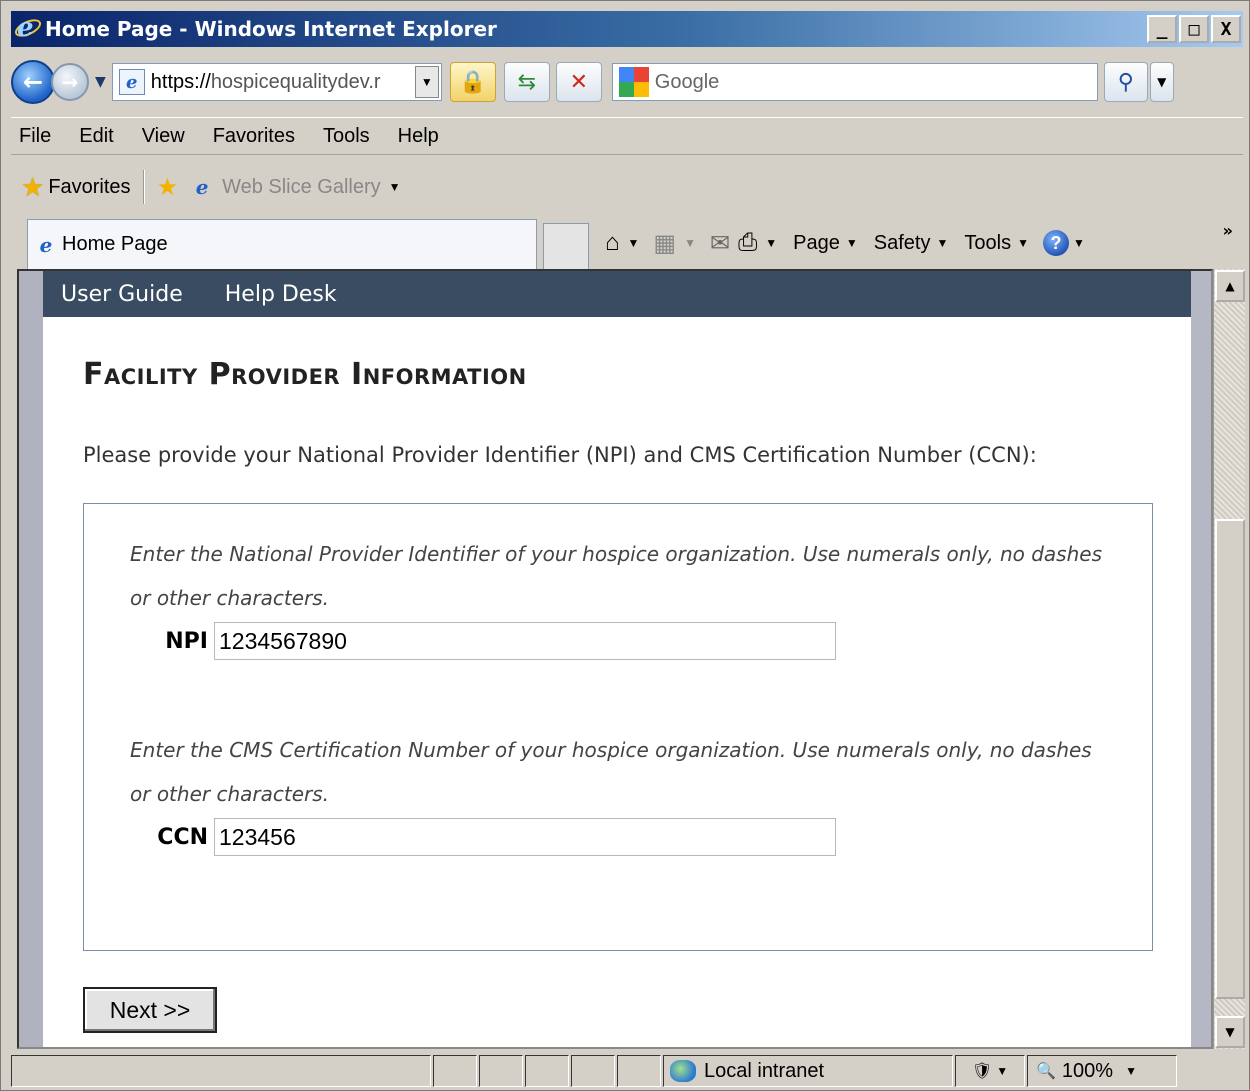 This screenshot has height=1091, width=1250. I want to click on page-icon: e, so click(131, 82).